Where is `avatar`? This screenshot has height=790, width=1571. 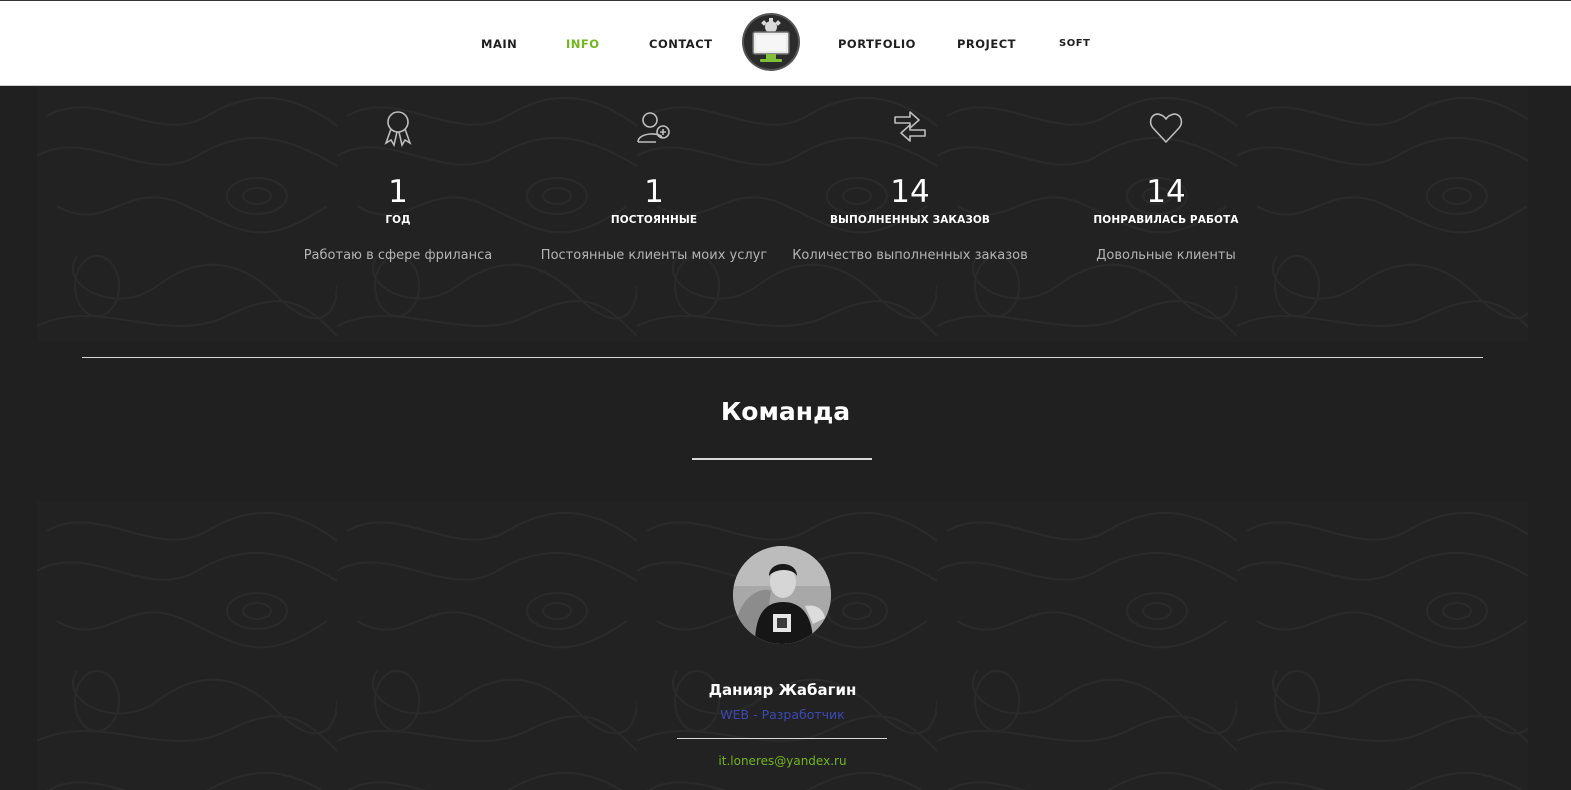 avatar is located at coordinates (782, 595).